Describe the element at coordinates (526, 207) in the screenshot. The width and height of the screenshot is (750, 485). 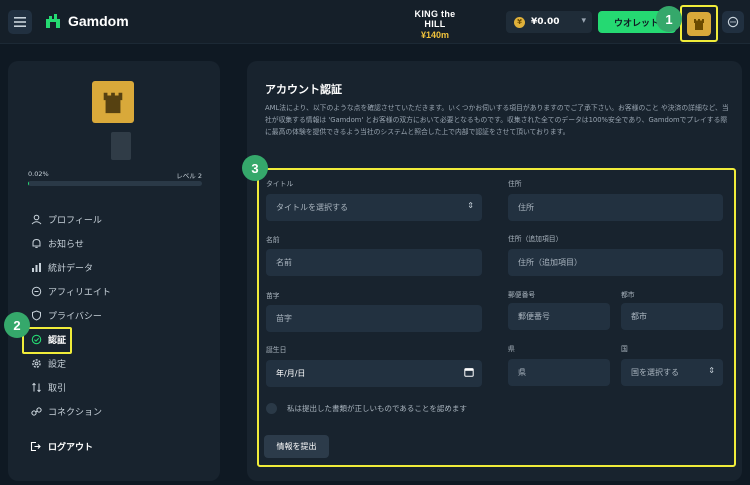
I see `address-placeholder: 住所` at that location.